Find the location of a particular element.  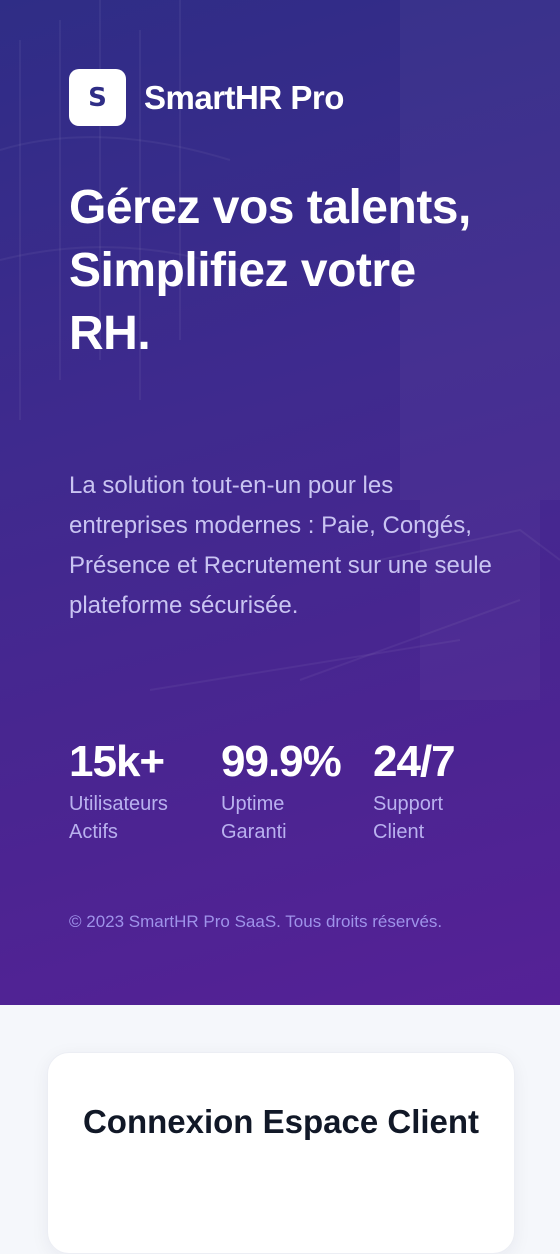

hero-headline: Gérez vos talents, Simplifiez votre RH. is located at coordinates (270, 270).